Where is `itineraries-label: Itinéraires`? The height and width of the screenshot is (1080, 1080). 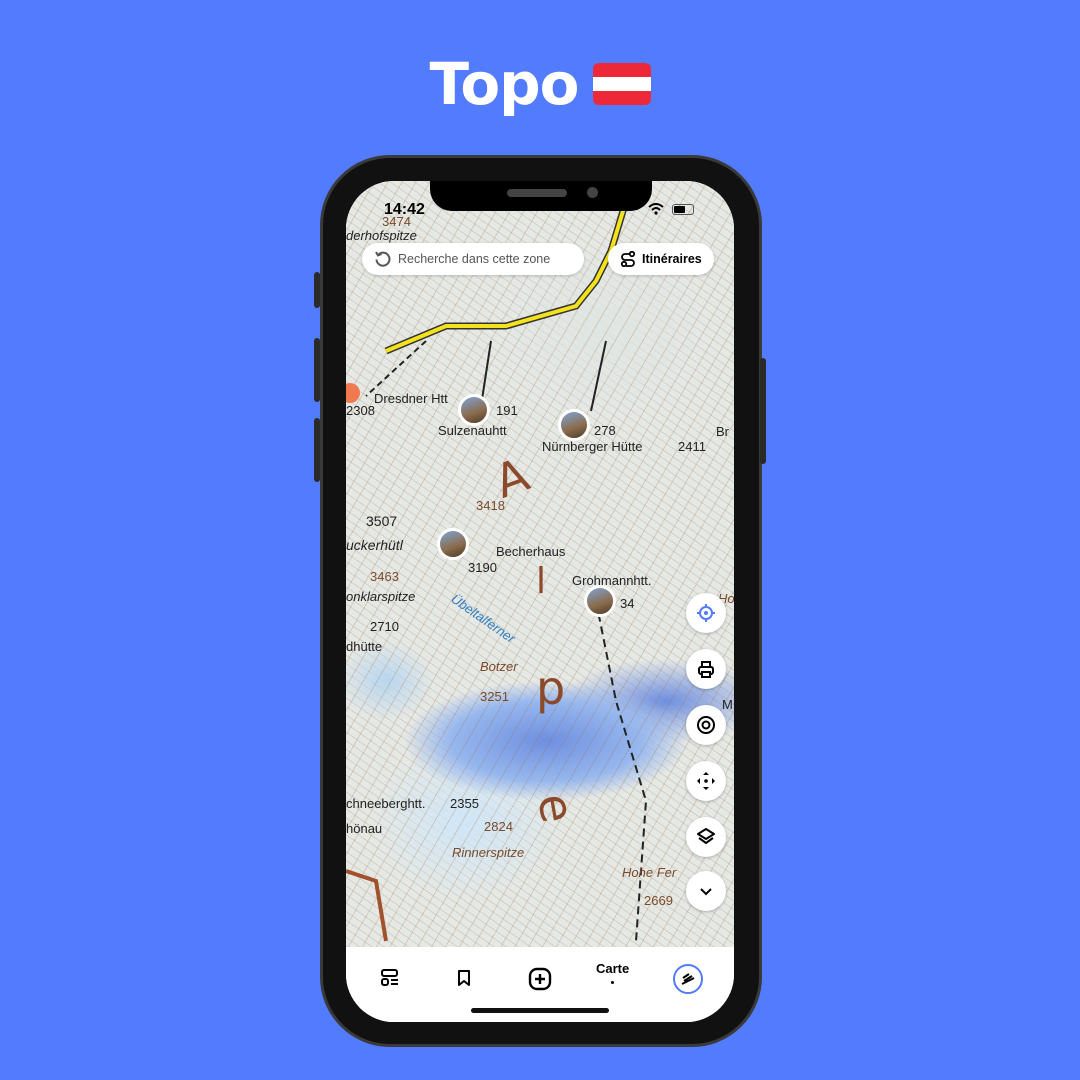
itineraries-label: Itinéraires is located at coordinates (672, 259).